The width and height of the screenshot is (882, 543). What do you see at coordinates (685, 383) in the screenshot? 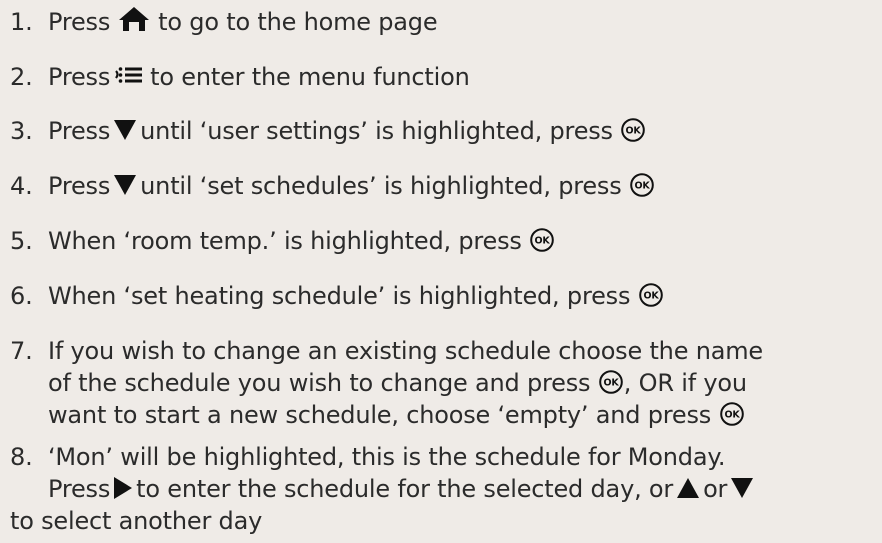
I see `step-text: , OR if you` at bounding box center [685, 383].